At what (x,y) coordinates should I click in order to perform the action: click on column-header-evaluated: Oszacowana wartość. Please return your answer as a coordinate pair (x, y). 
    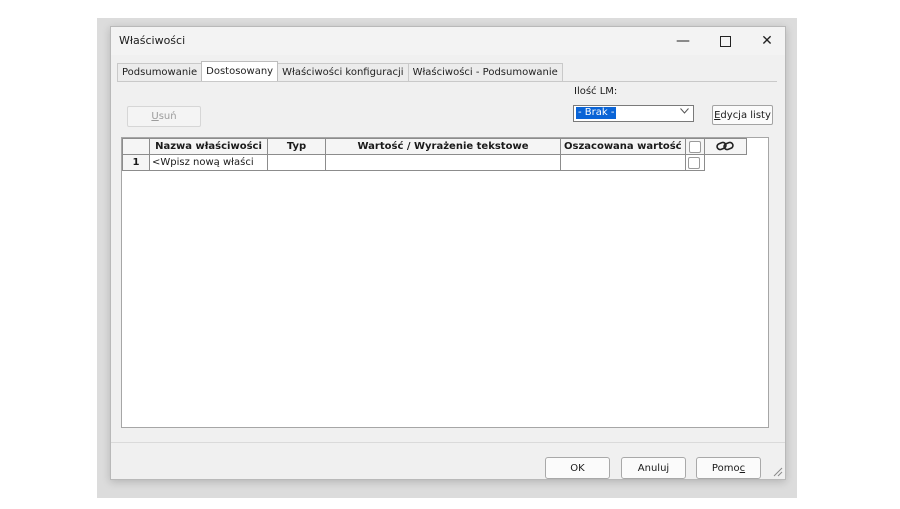
    Looking at the image, I should click on (623, 146).